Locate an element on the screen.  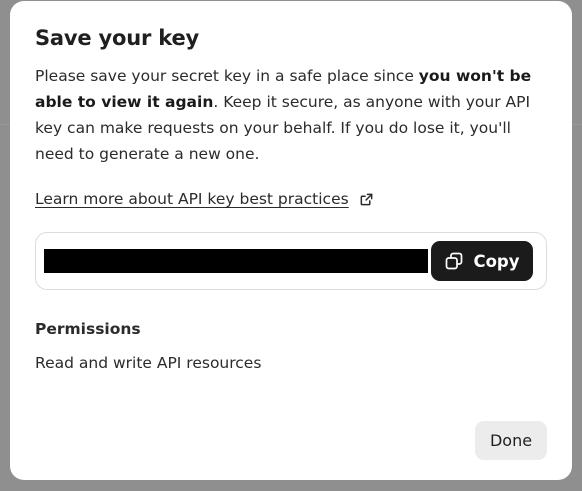
copy-button: Copy is located at coordinates (482, 261).